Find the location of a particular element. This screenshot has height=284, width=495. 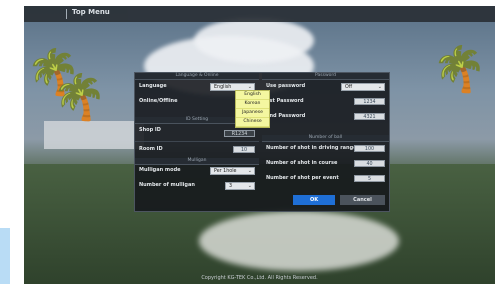

first-password-field: 1234 is located at coordinates (369, 101).